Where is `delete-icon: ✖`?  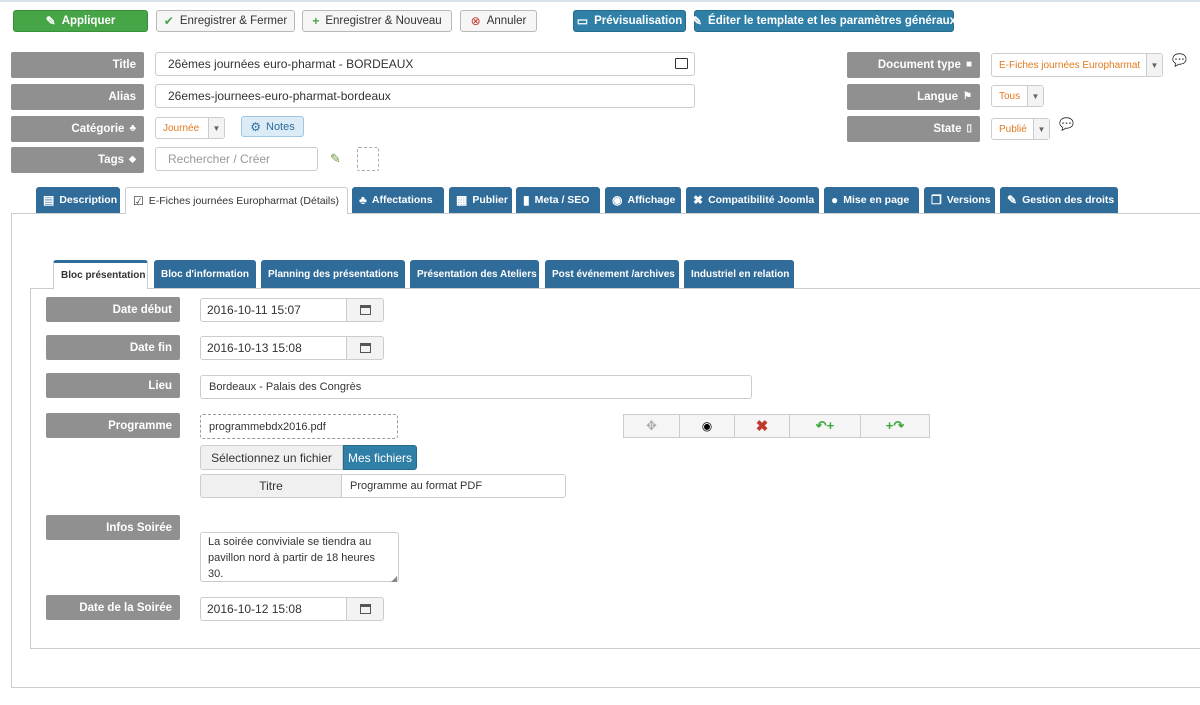
delete-icon: ✖ is located at coordinates (762, 426).